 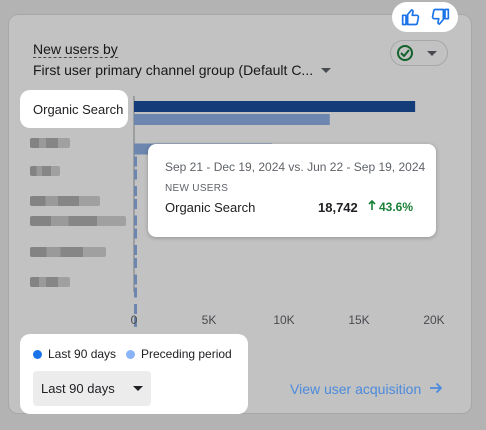 I want to click on view-user-acquisition-link: View user acquisition, so click(x=366, y=389).